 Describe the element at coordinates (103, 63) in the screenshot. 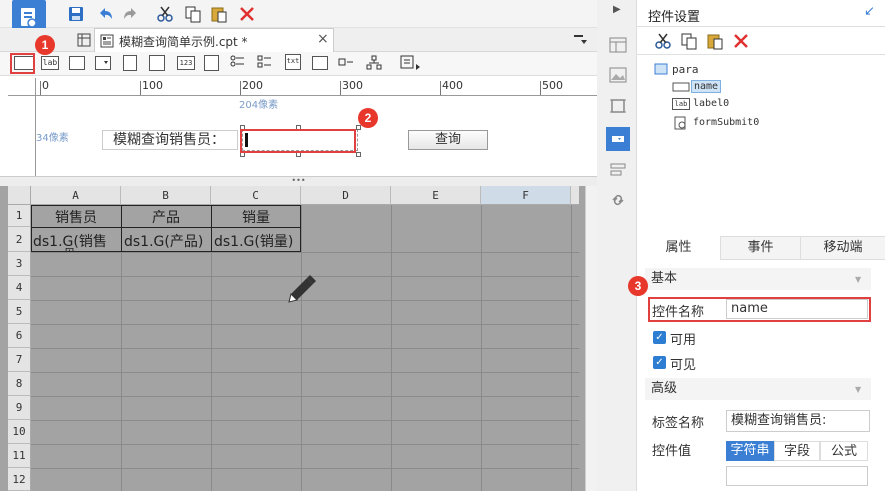

I see `combobox-widget-button` at that location.